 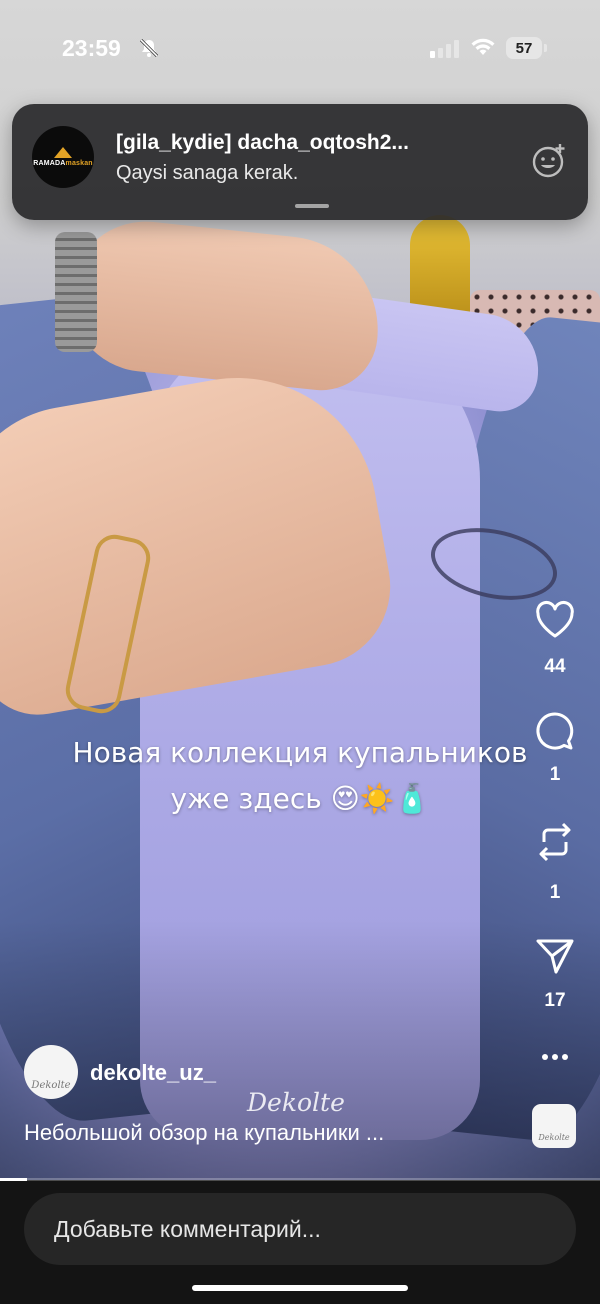 What do you see at coordinates (545, 48) in the screenshot?
I see `battery-tip` at bounding box center [545, 48].